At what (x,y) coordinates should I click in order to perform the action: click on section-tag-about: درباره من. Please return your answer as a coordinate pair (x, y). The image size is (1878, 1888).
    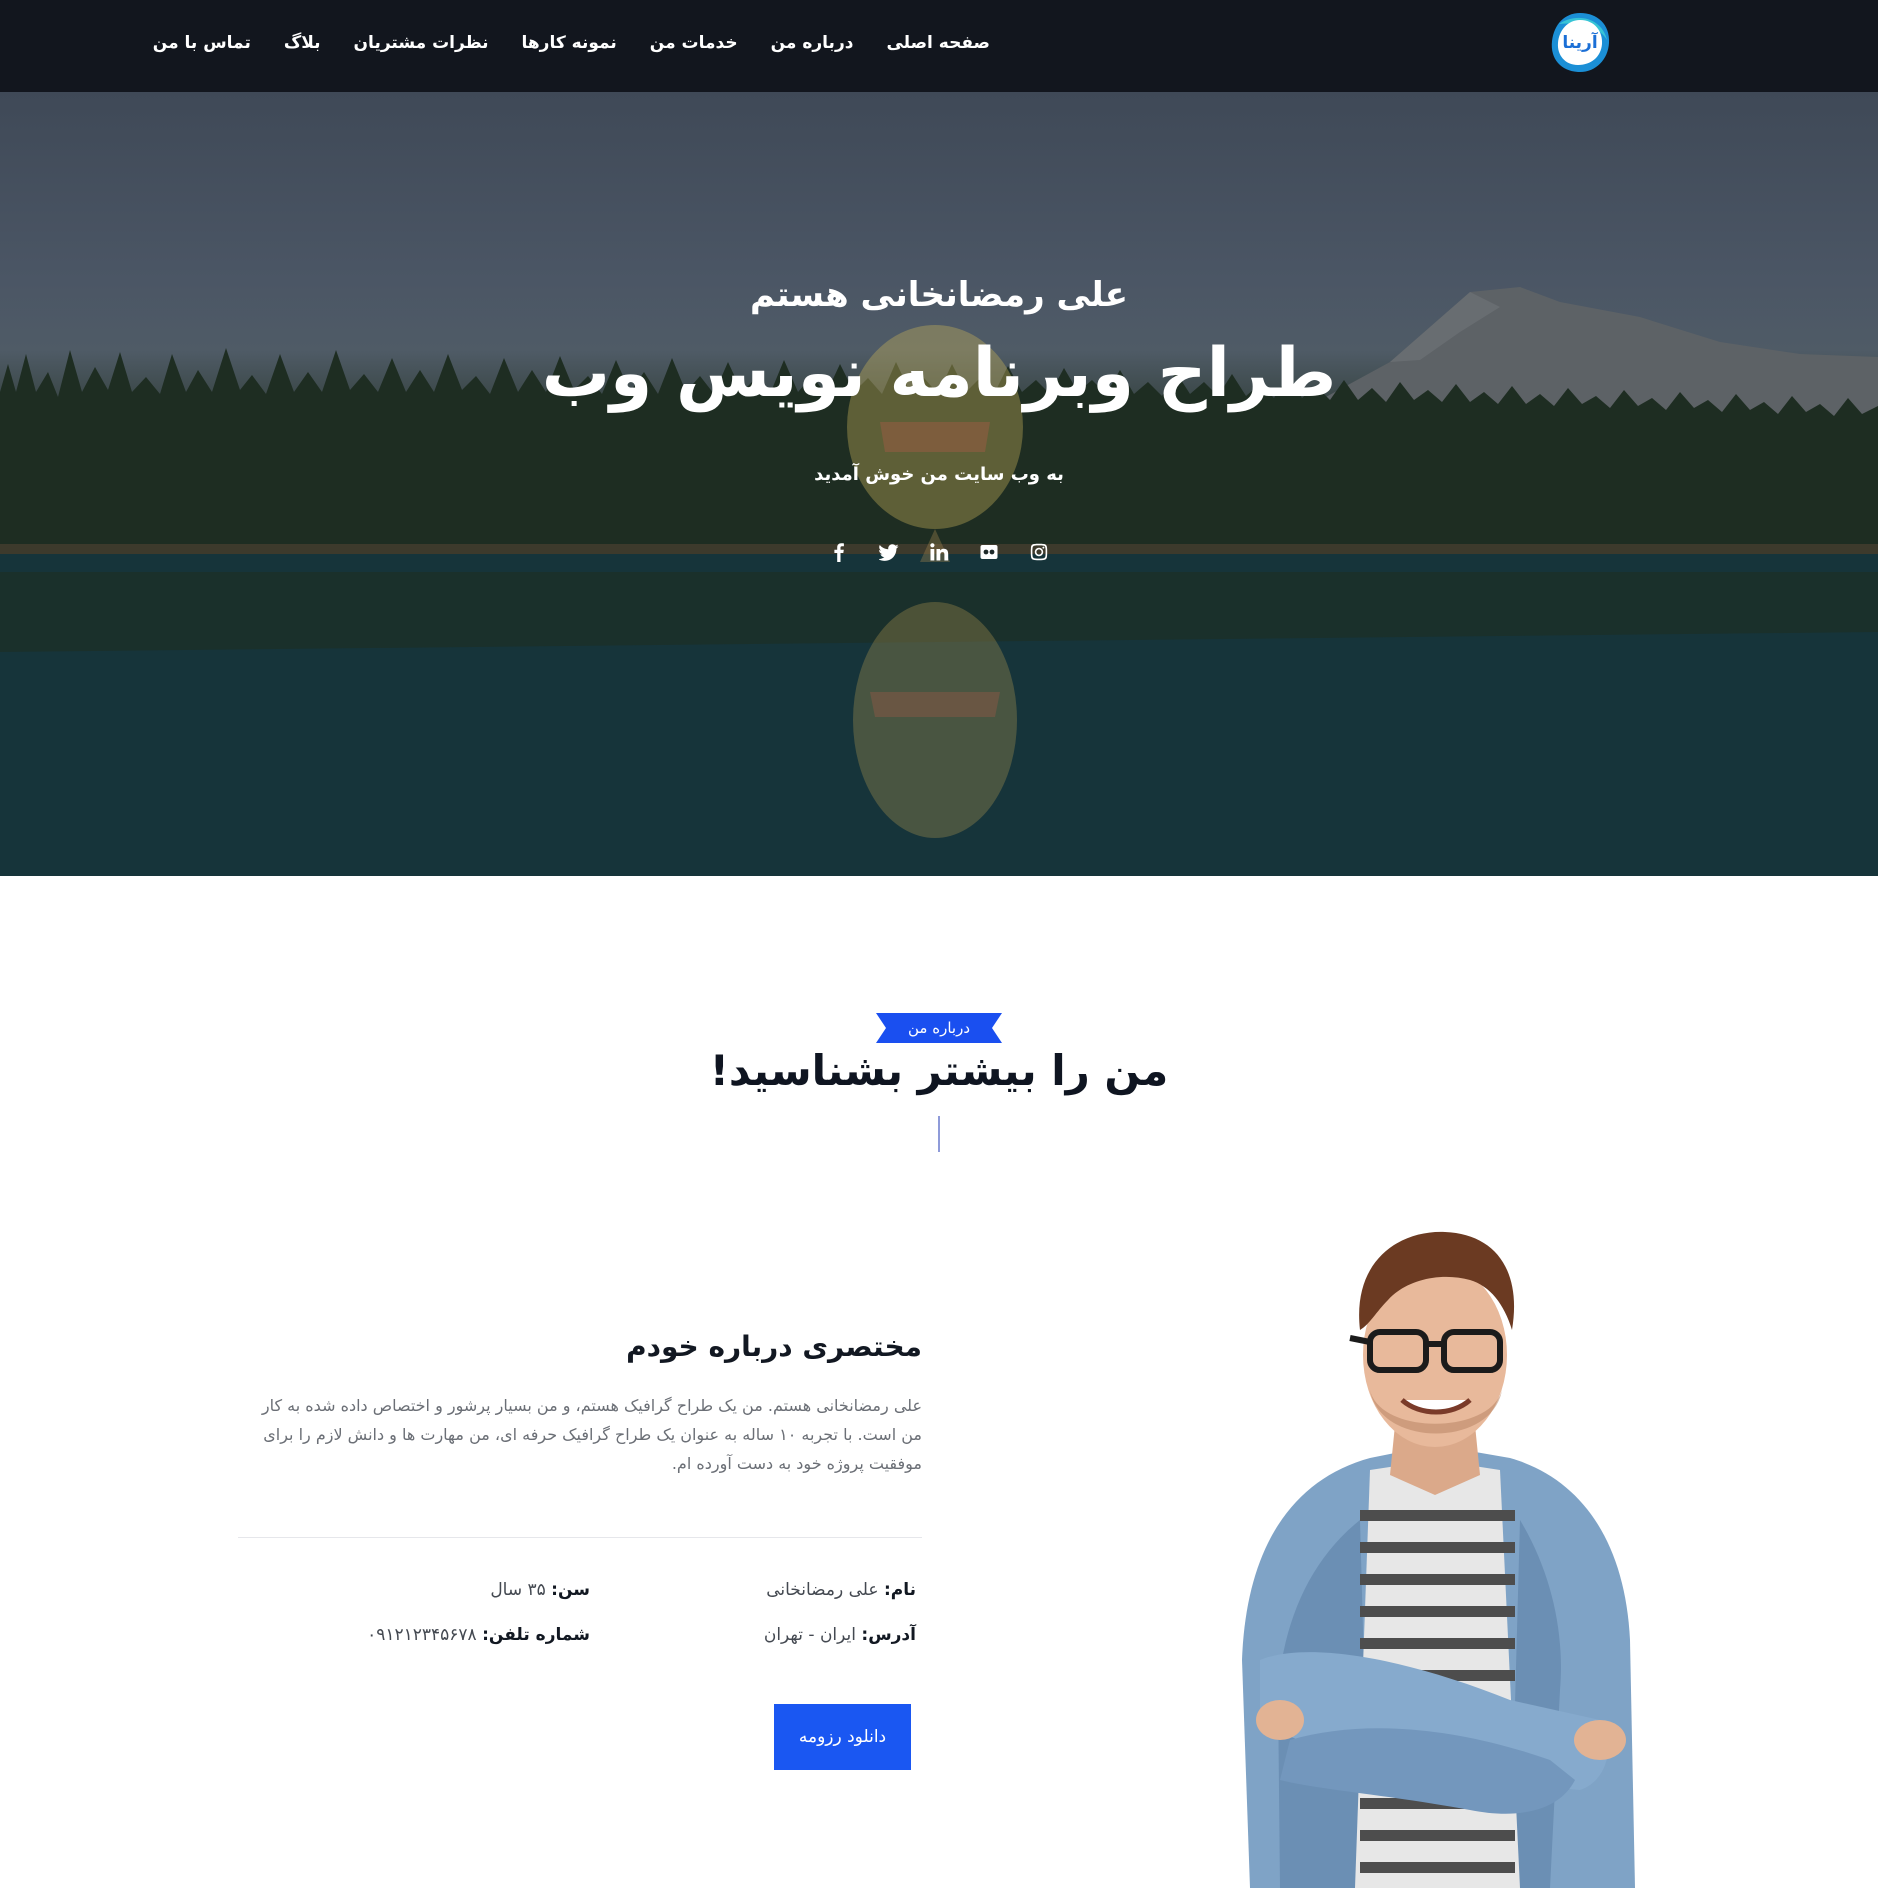
    Looking at the image, I should click on (939, 1028).